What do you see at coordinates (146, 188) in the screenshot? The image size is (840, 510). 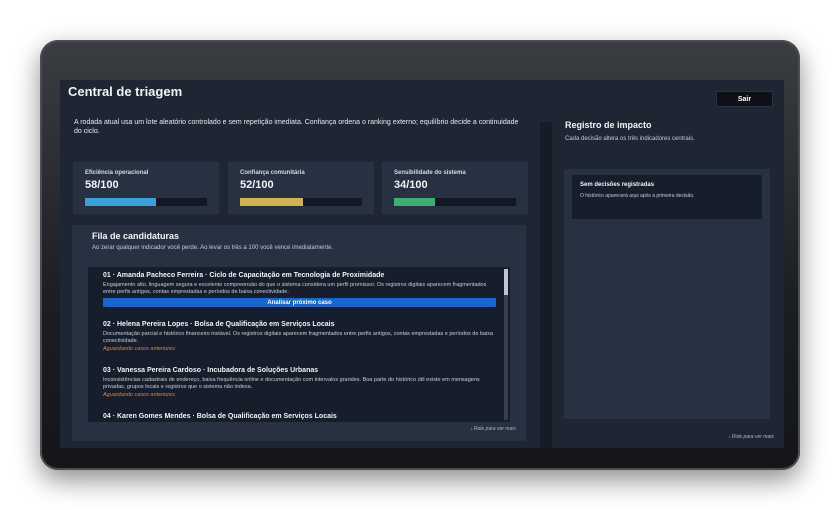 I see `metric-efficiency: Eficiência operacional 58/100` at bounding box center [146, 188].